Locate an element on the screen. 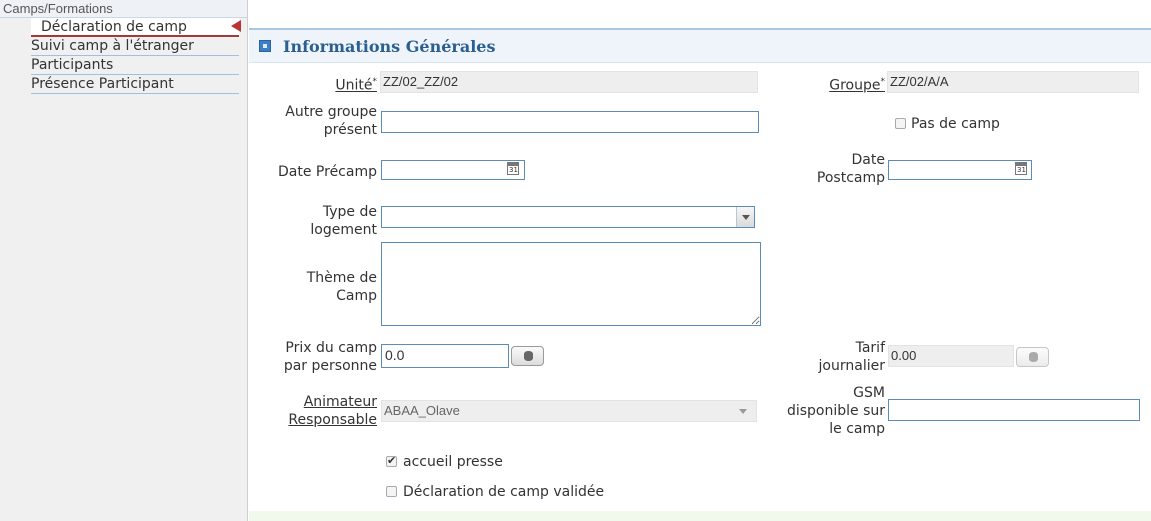  groupe-label: Groupe* is located at coordinates (832, 84).